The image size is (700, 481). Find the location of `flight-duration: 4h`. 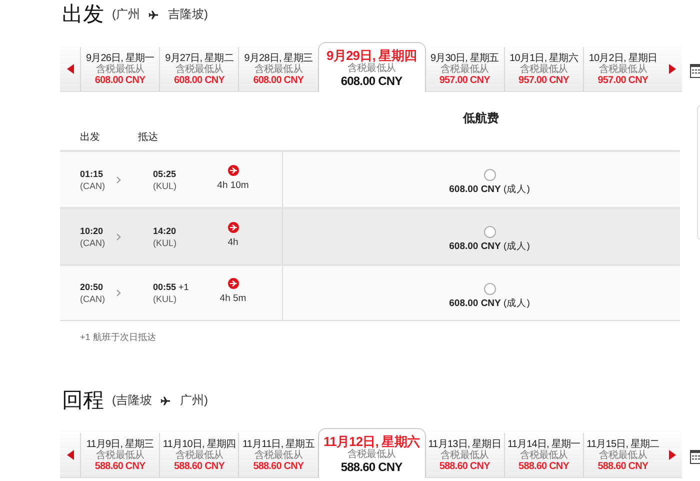

flight-duration: 4h is located at coordinates (233, 242).